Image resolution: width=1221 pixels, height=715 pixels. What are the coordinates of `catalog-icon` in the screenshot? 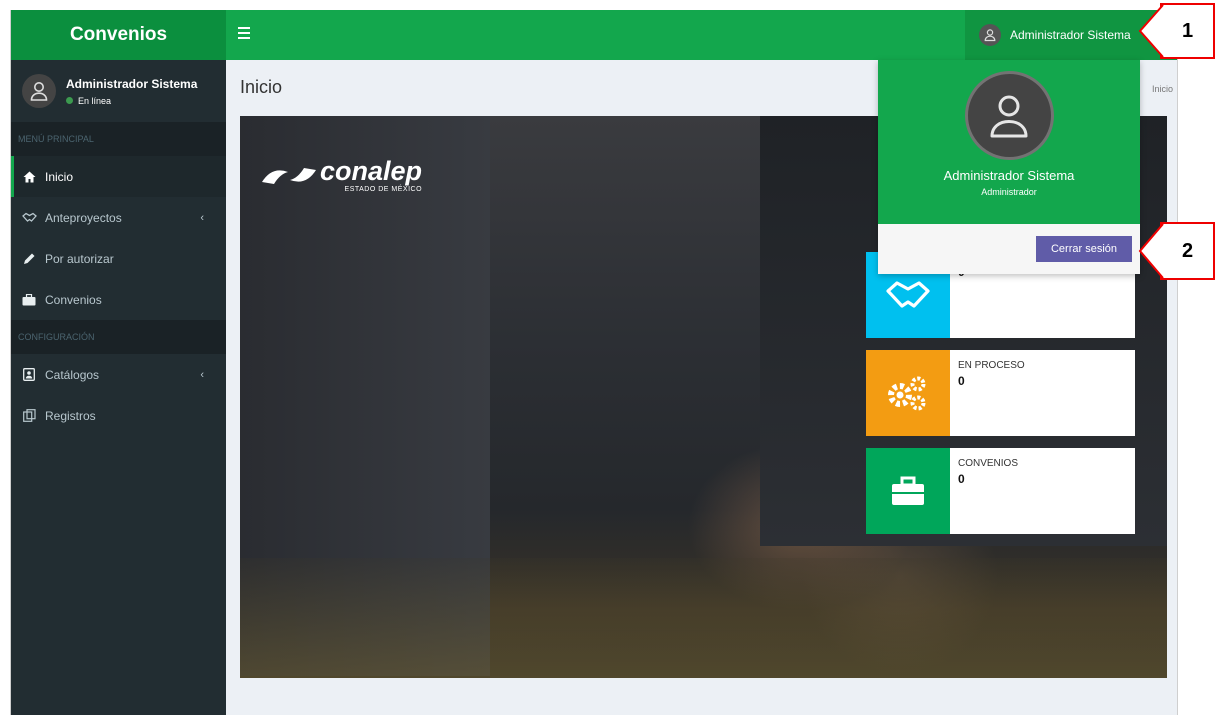 It's located at (29, 374).